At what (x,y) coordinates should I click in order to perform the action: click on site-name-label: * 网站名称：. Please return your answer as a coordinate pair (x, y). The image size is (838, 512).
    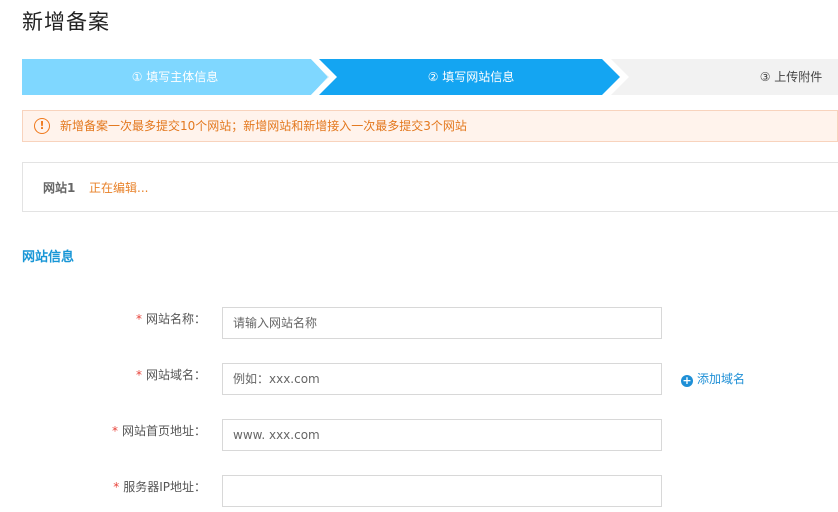
    Looking at the image, I should click on (171, 319).